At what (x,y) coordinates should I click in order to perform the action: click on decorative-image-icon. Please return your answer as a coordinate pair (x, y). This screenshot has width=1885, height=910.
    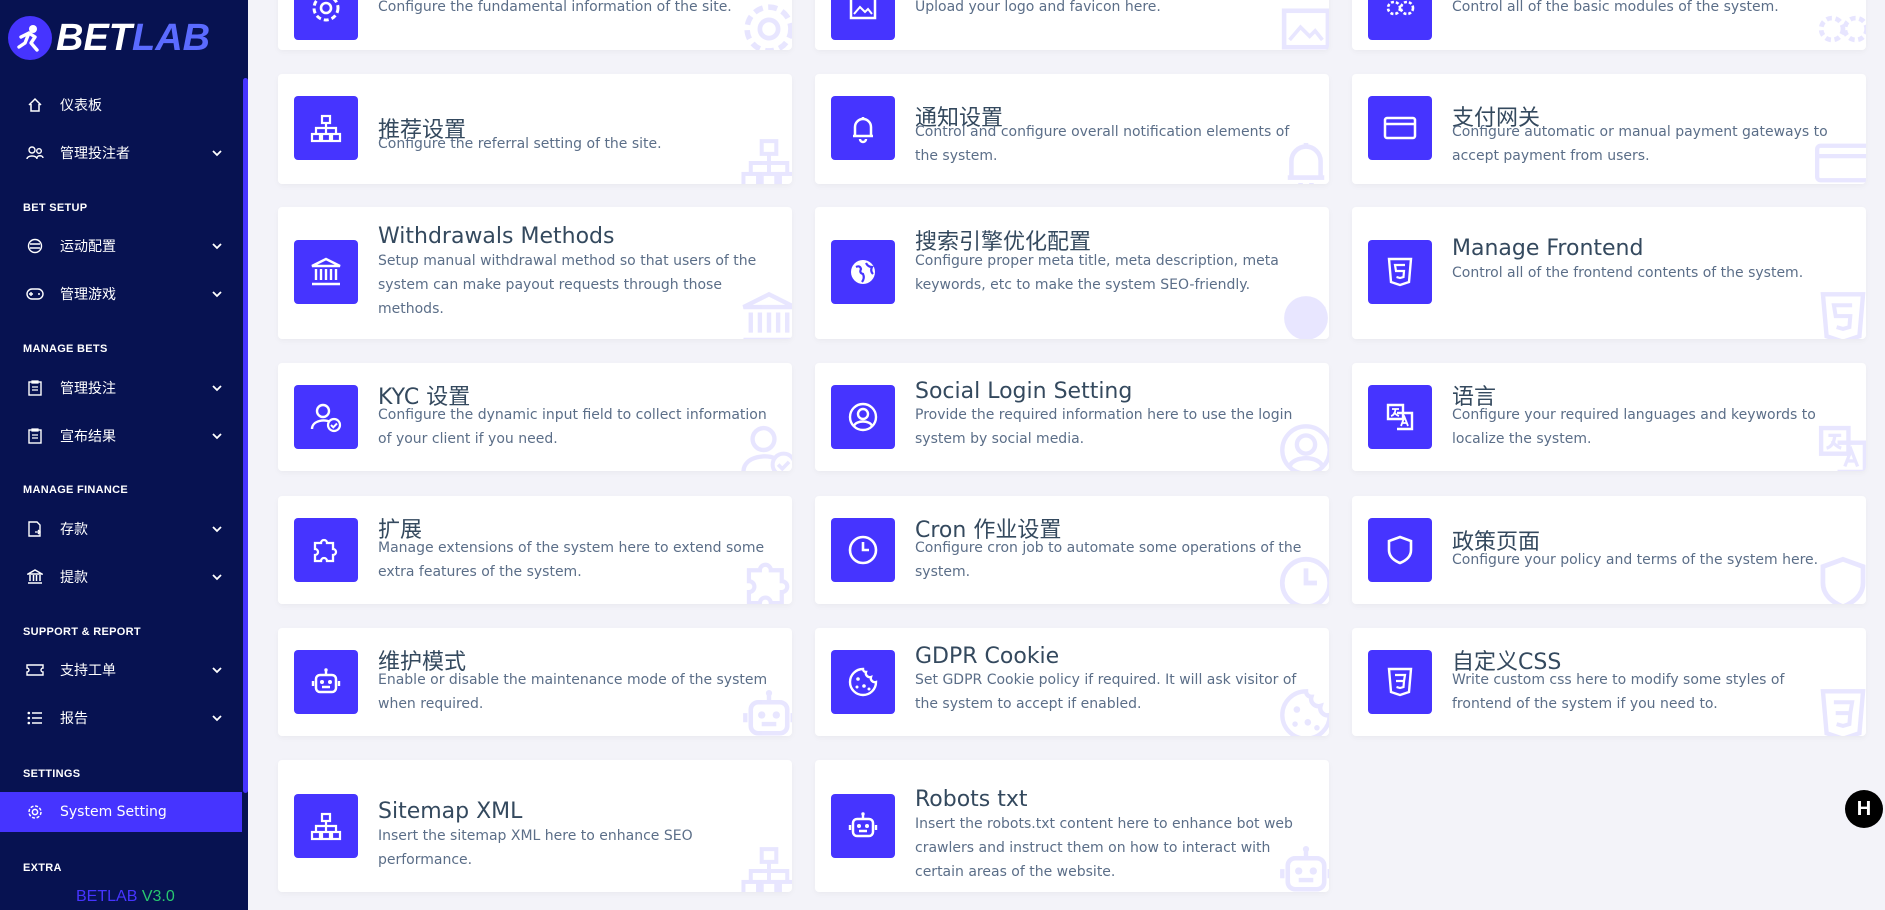
    Looking at the image, I should click on (1302, 25).